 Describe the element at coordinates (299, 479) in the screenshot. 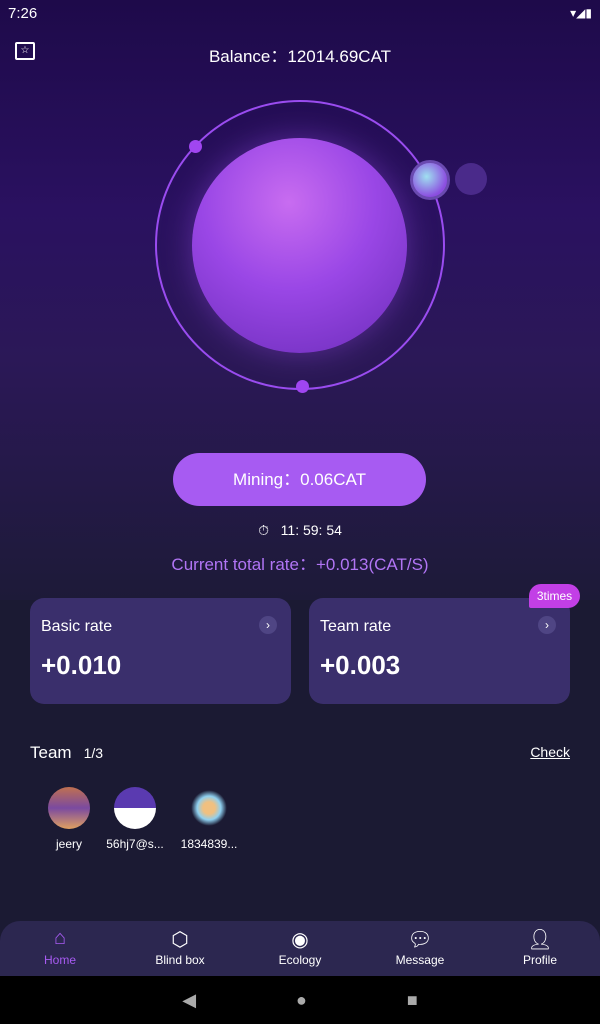

I see `mining-button: Mining：0.06CAT` at that location.